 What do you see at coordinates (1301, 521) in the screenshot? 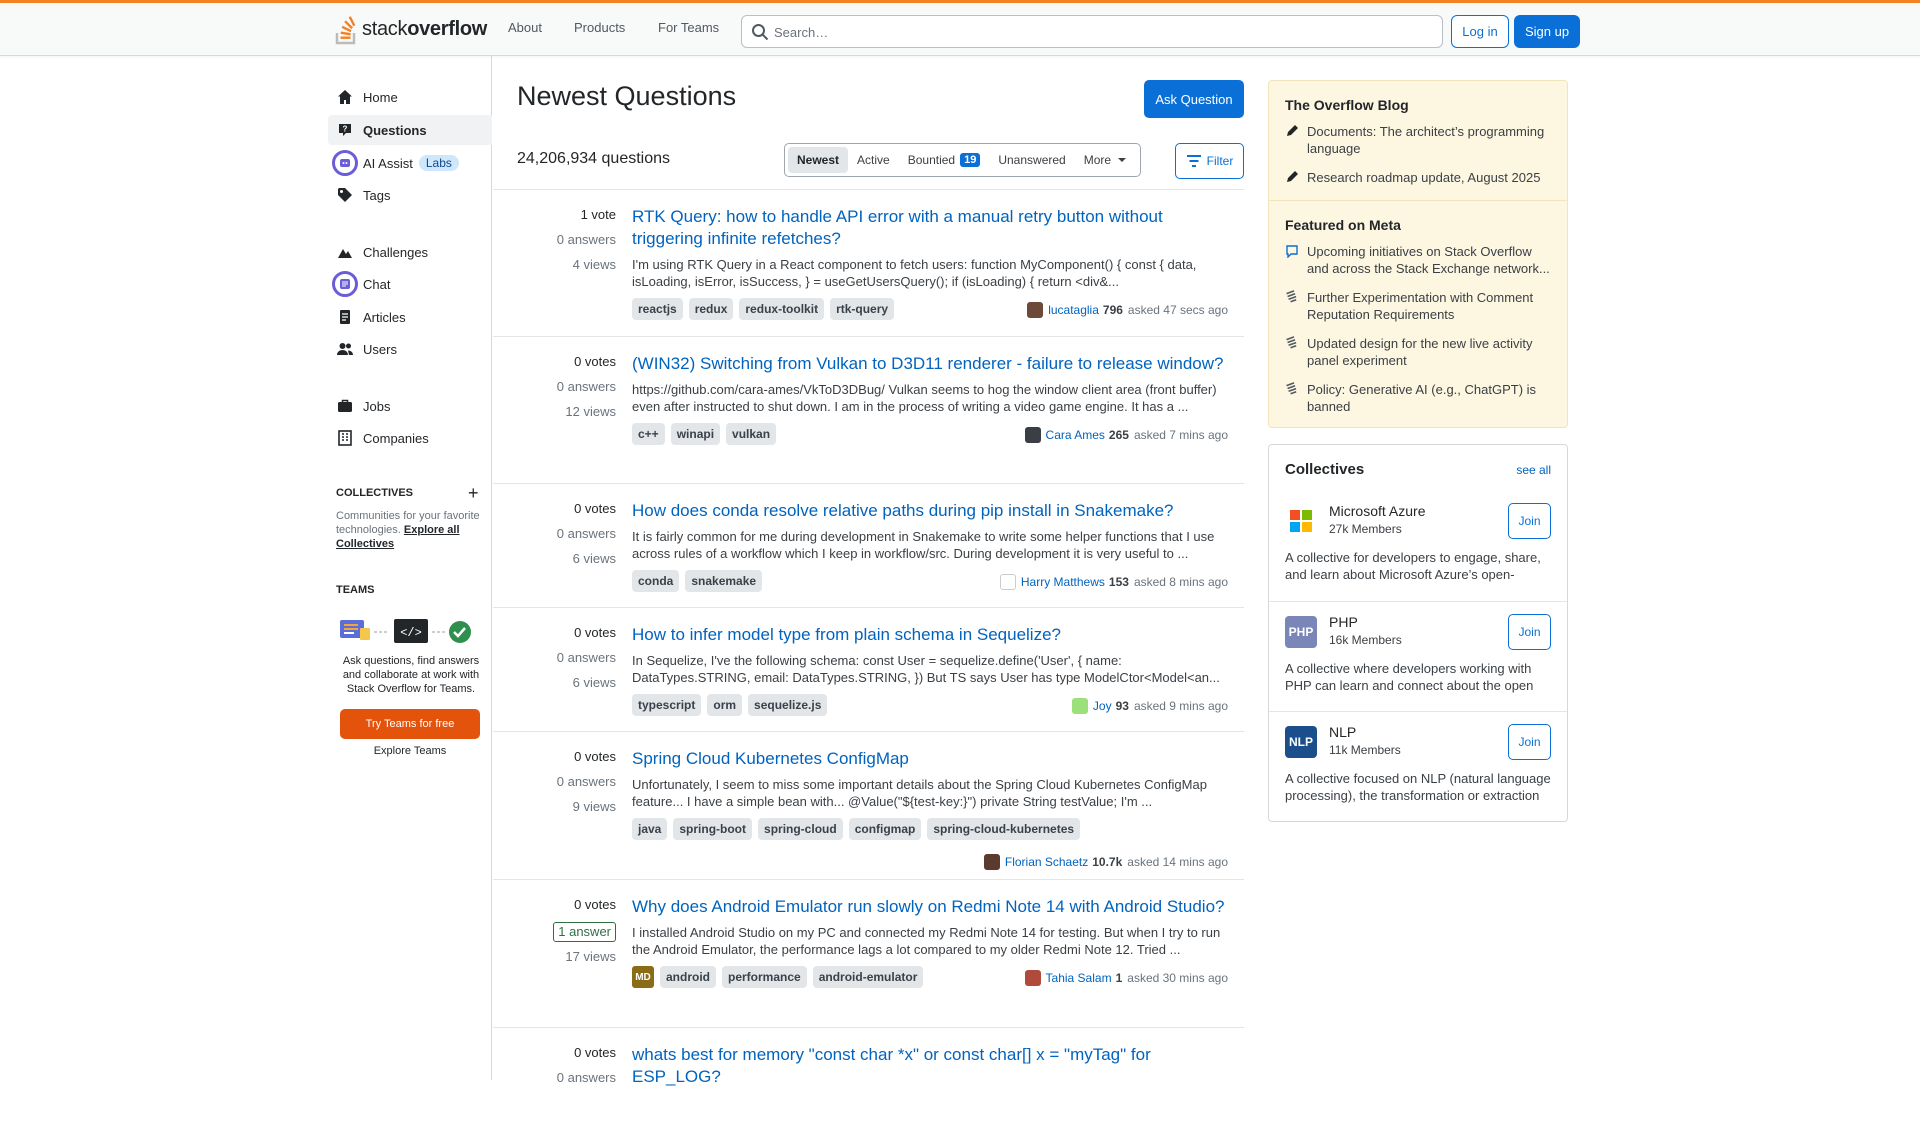
I see `microsoft-logo` at bounding box center [1301, 521].